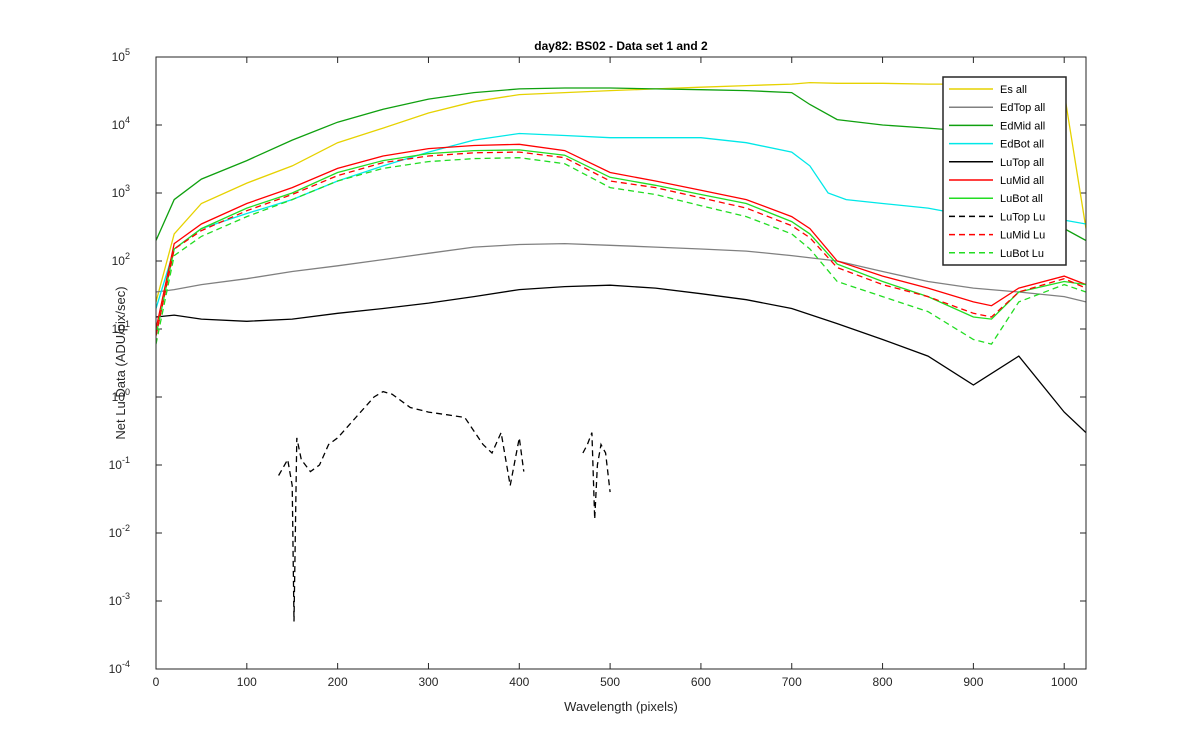 The width and height of the screenshot is (1200, 750). Describe the element at coordinates (338, 682) in the screenshot. I see `x-tick-label: 200` at that location.